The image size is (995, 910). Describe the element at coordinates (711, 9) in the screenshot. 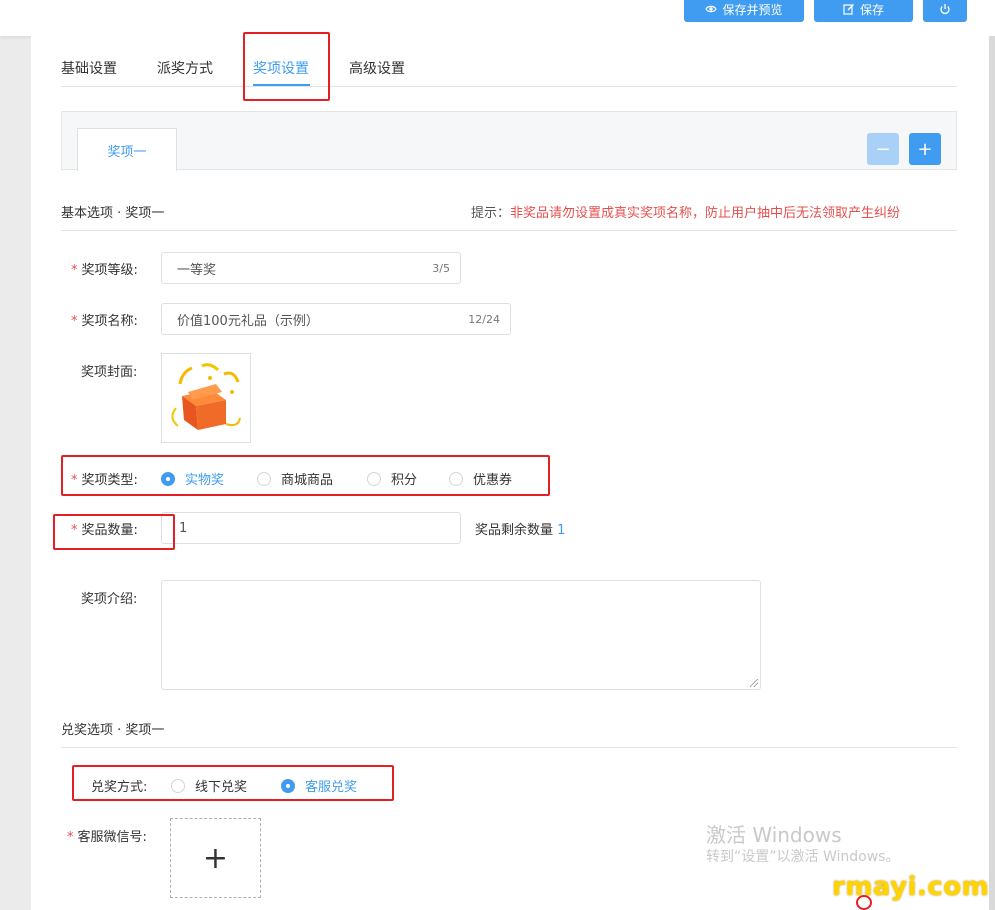

I see `eye-icon` at that location.